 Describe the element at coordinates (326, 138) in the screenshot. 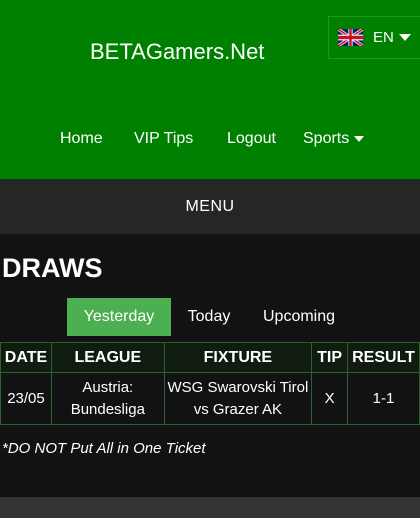

I see `nav-sports-label: Sports` at that location.